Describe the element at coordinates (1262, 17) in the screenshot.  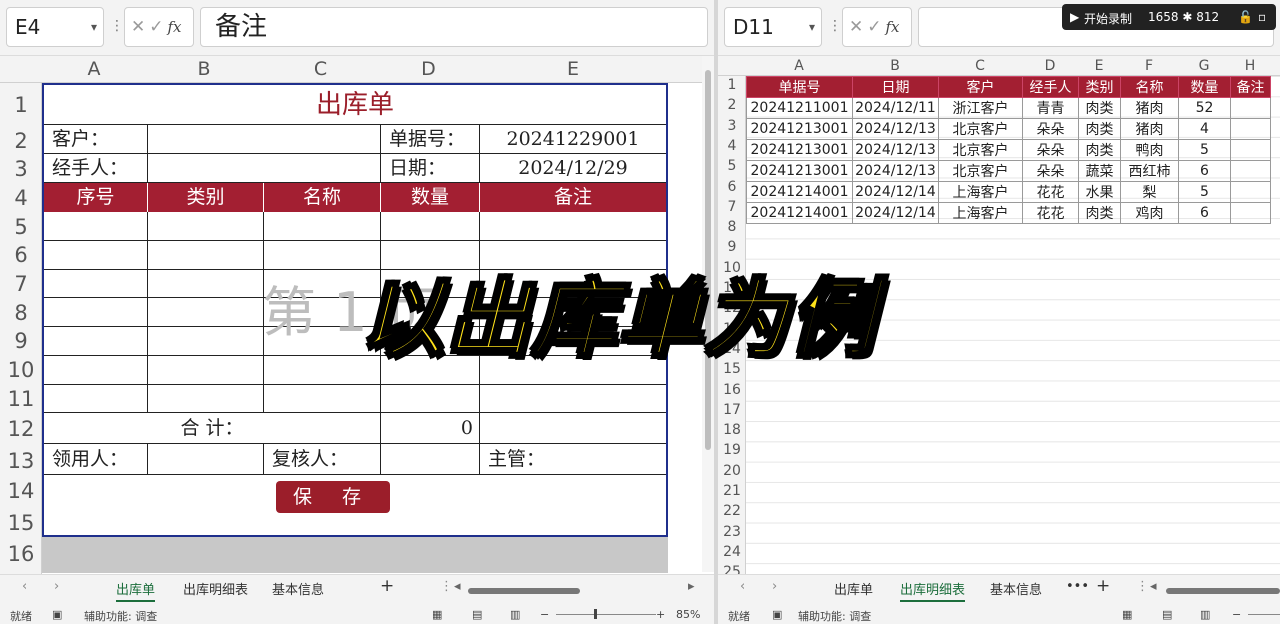
I see `window-icon: ▫` at that location.